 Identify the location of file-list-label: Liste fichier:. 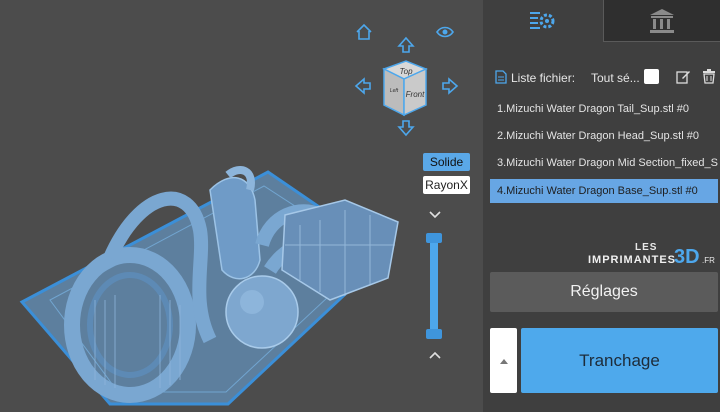
(543, 78).